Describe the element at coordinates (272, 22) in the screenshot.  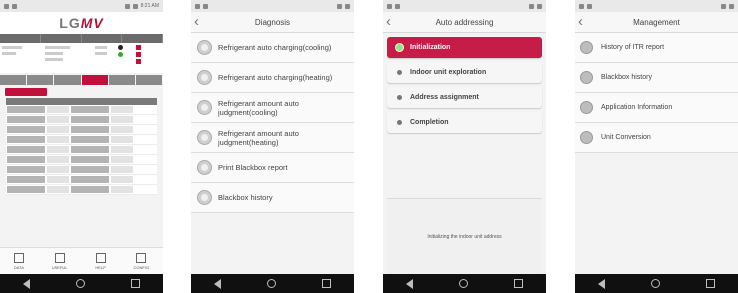
I see `app-bar: ‹ Diagnosis` at that location.